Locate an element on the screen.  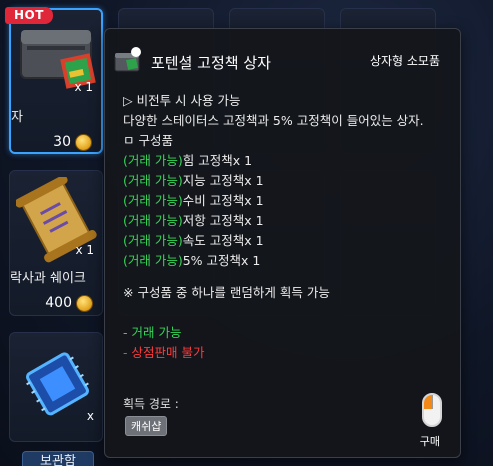
storage-button: 보관함 is located at coordinates (58, 458).